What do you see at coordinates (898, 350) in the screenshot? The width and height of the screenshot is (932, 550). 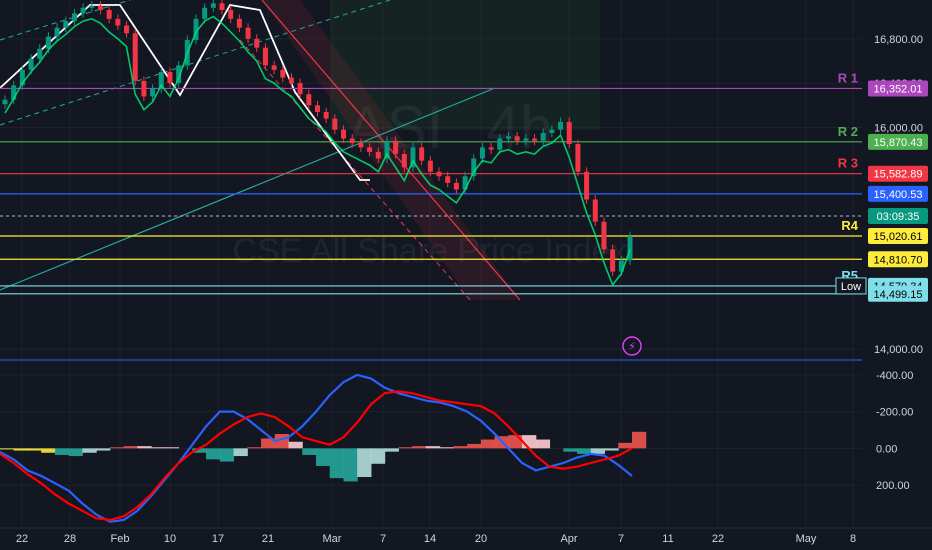 I see `price-tick: 14,000.00` at bounding box center [898, 350].